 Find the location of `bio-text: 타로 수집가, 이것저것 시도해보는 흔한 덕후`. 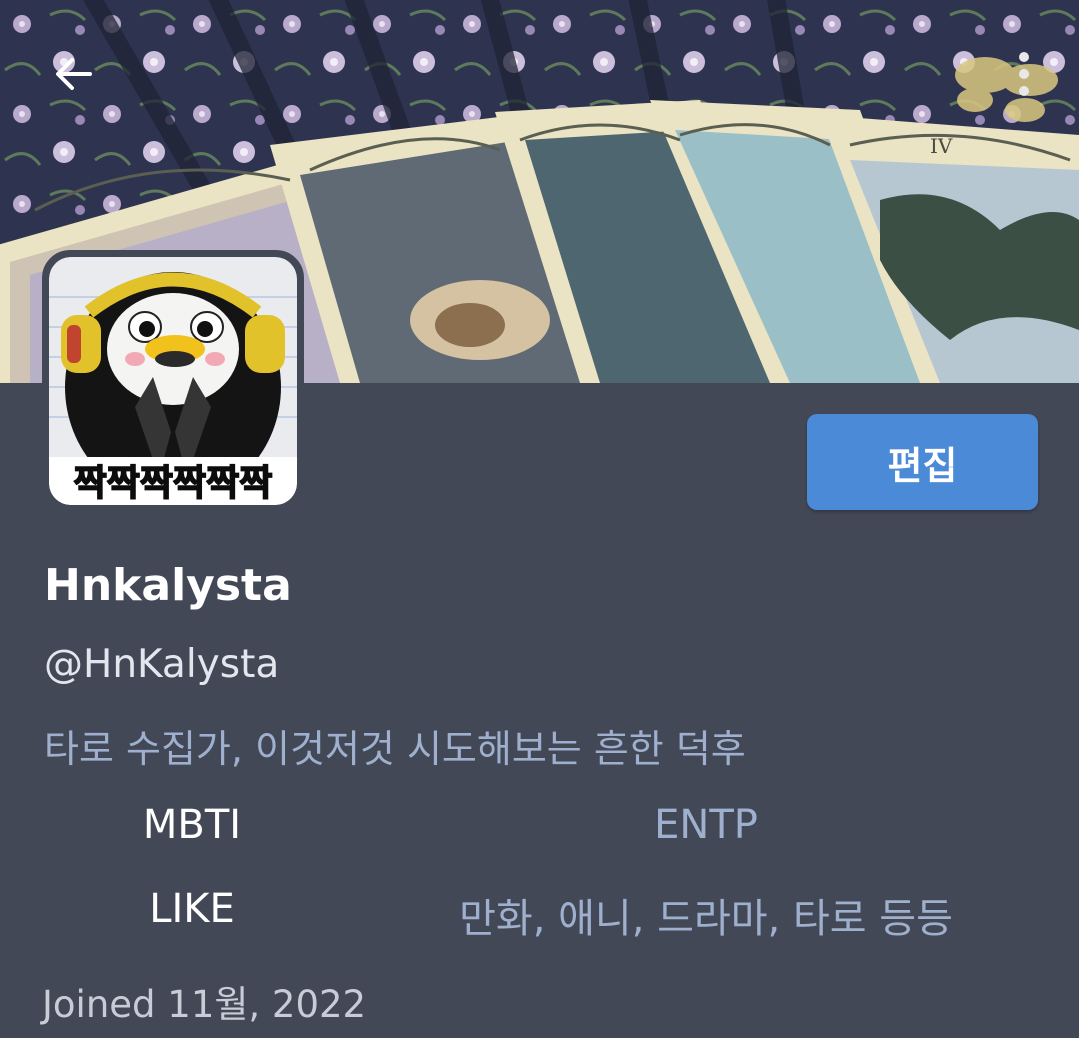

bio-text: 타로 수집가, 이것저것 시도해보는 흔한 덕후 is located at coordinates (395, 749).